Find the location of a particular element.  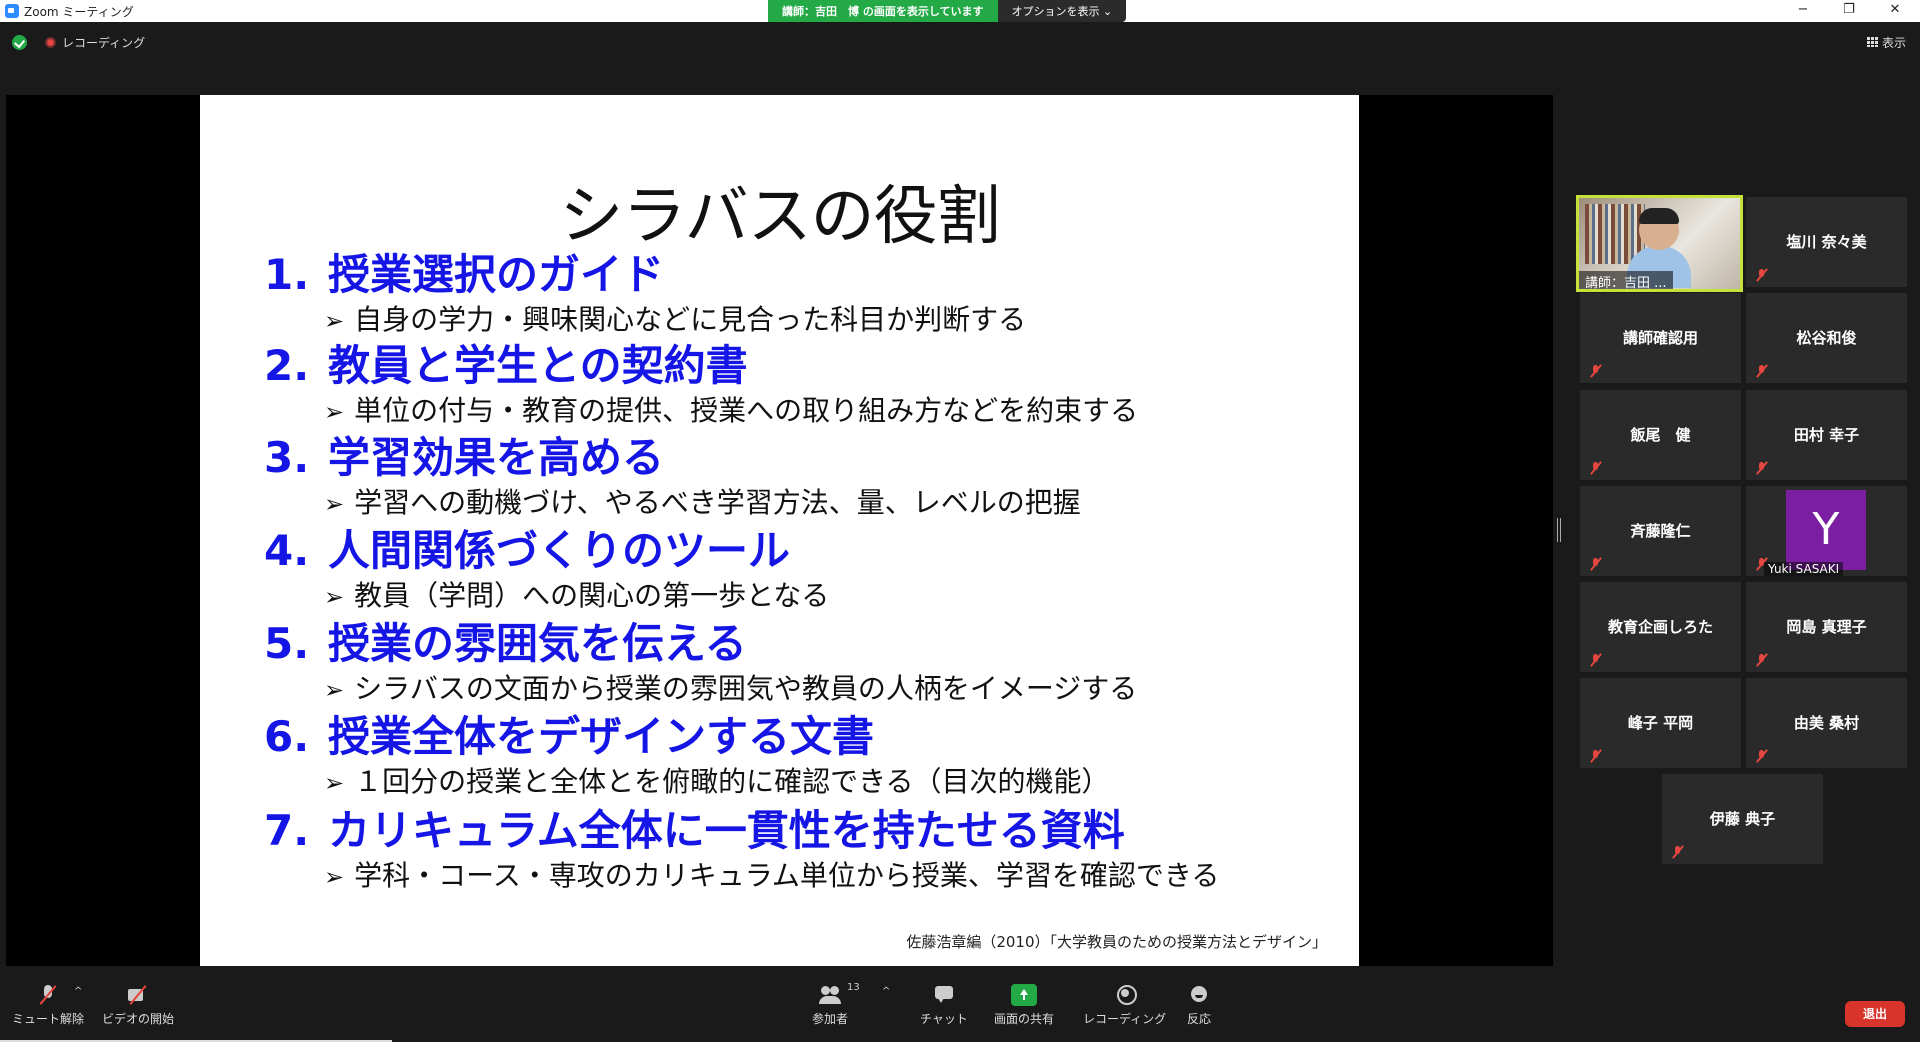

slide-title: シラバスの役割 is located at coordinates (779, 217).